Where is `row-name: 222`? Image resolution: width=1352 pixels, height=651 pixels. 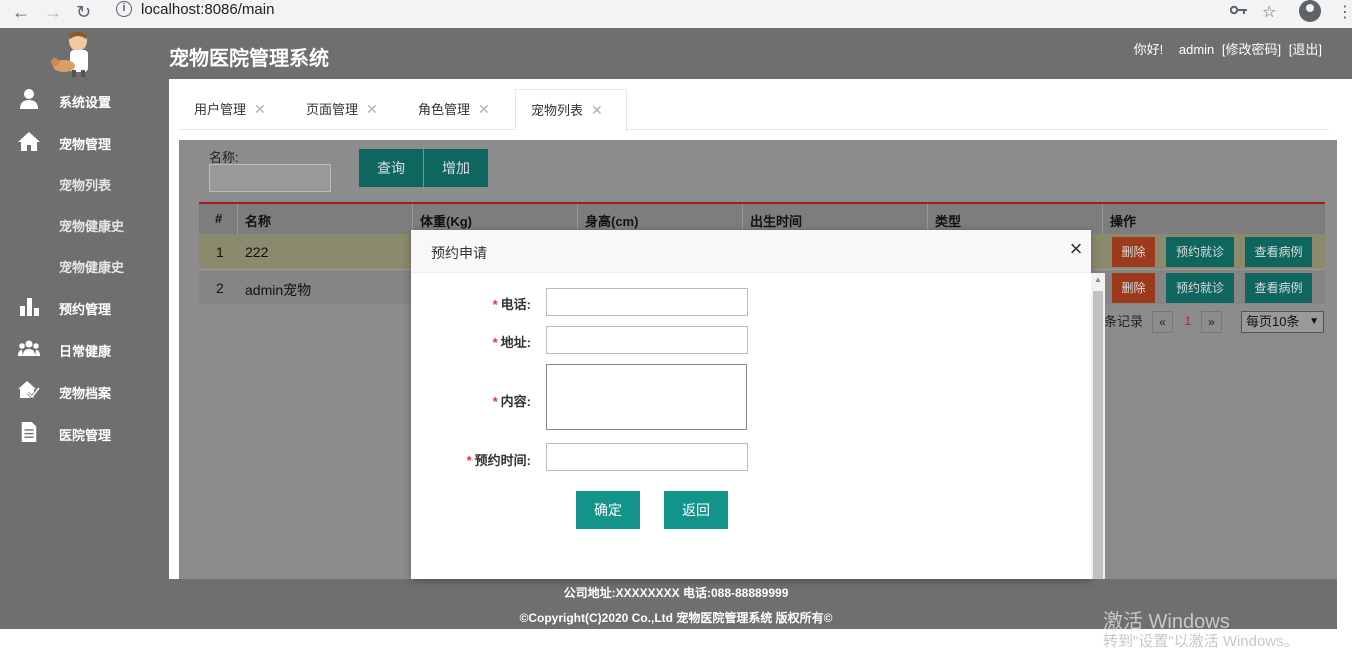 row-name: 222 is located at coordinates (257, 252).